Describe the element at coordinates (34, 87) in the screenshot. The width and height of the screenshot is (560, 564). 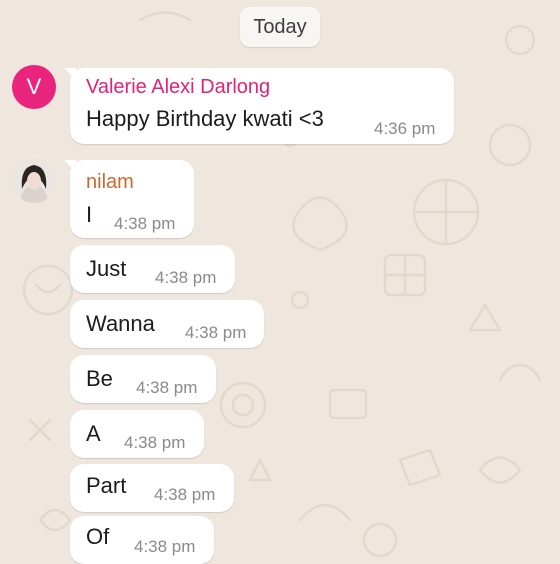
I see `sender-avatar-valerie: V` at that location.